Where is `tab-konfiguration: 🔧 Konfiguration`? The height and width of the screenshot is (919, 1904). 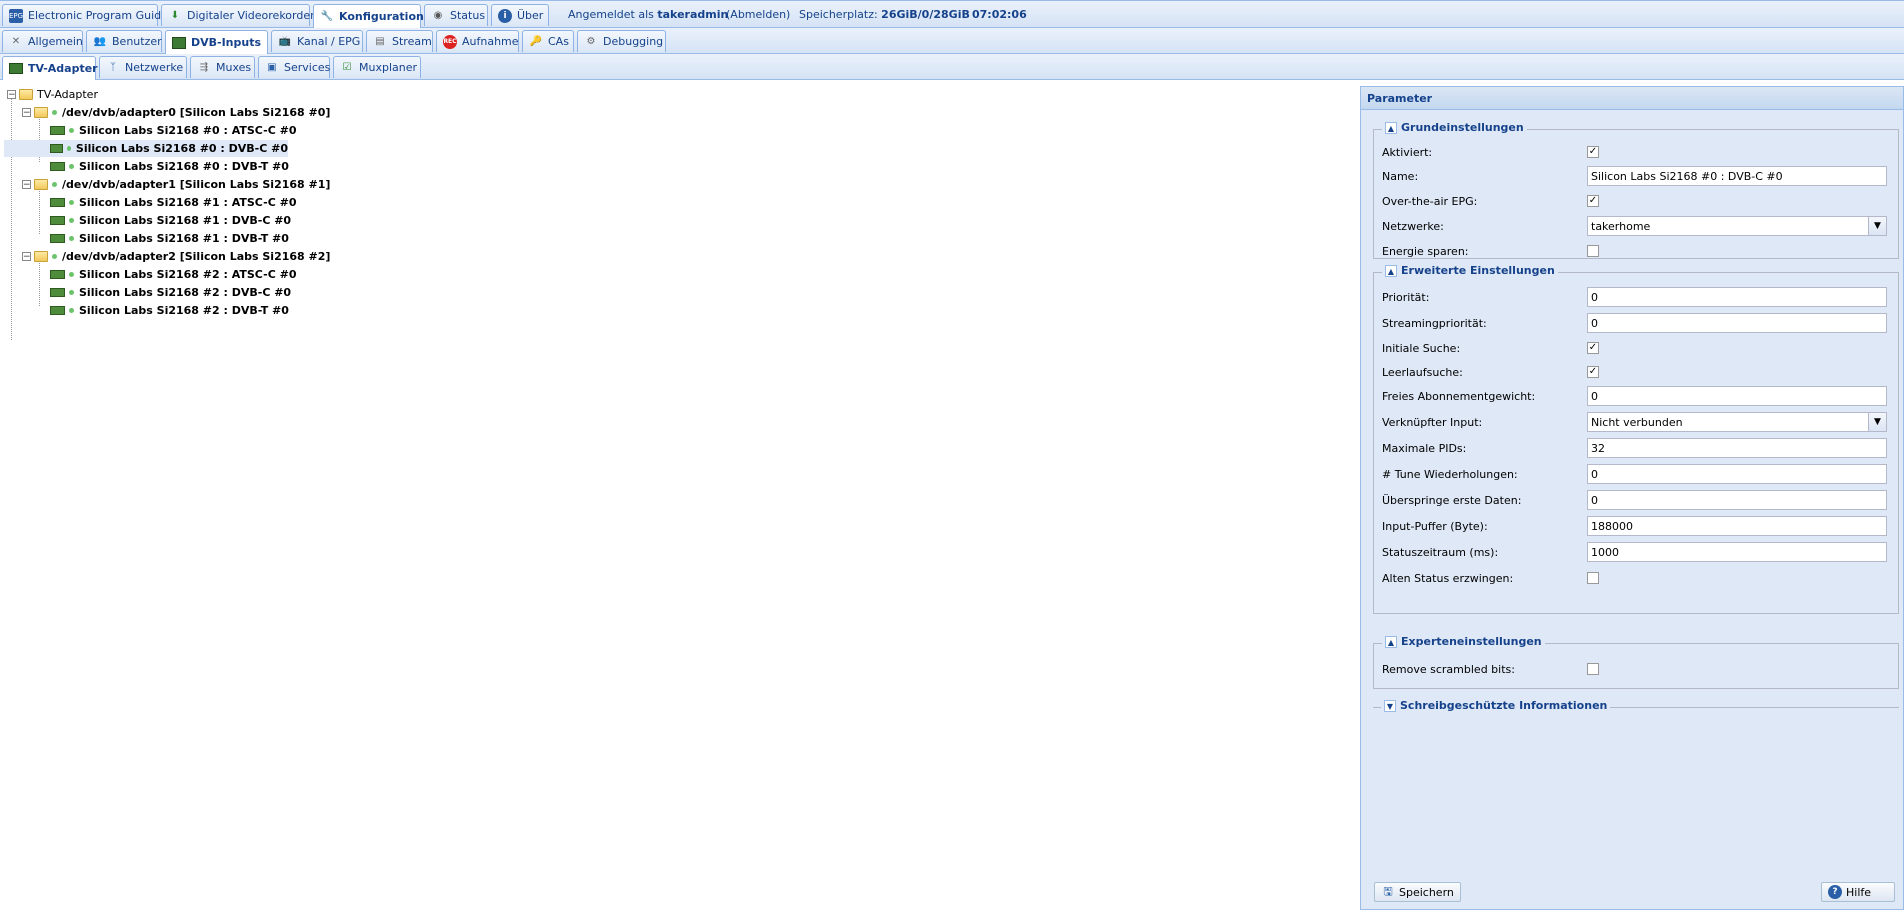
tab-konfiguration: 🔧 Konfiguration is located at coordinates (368, 16).